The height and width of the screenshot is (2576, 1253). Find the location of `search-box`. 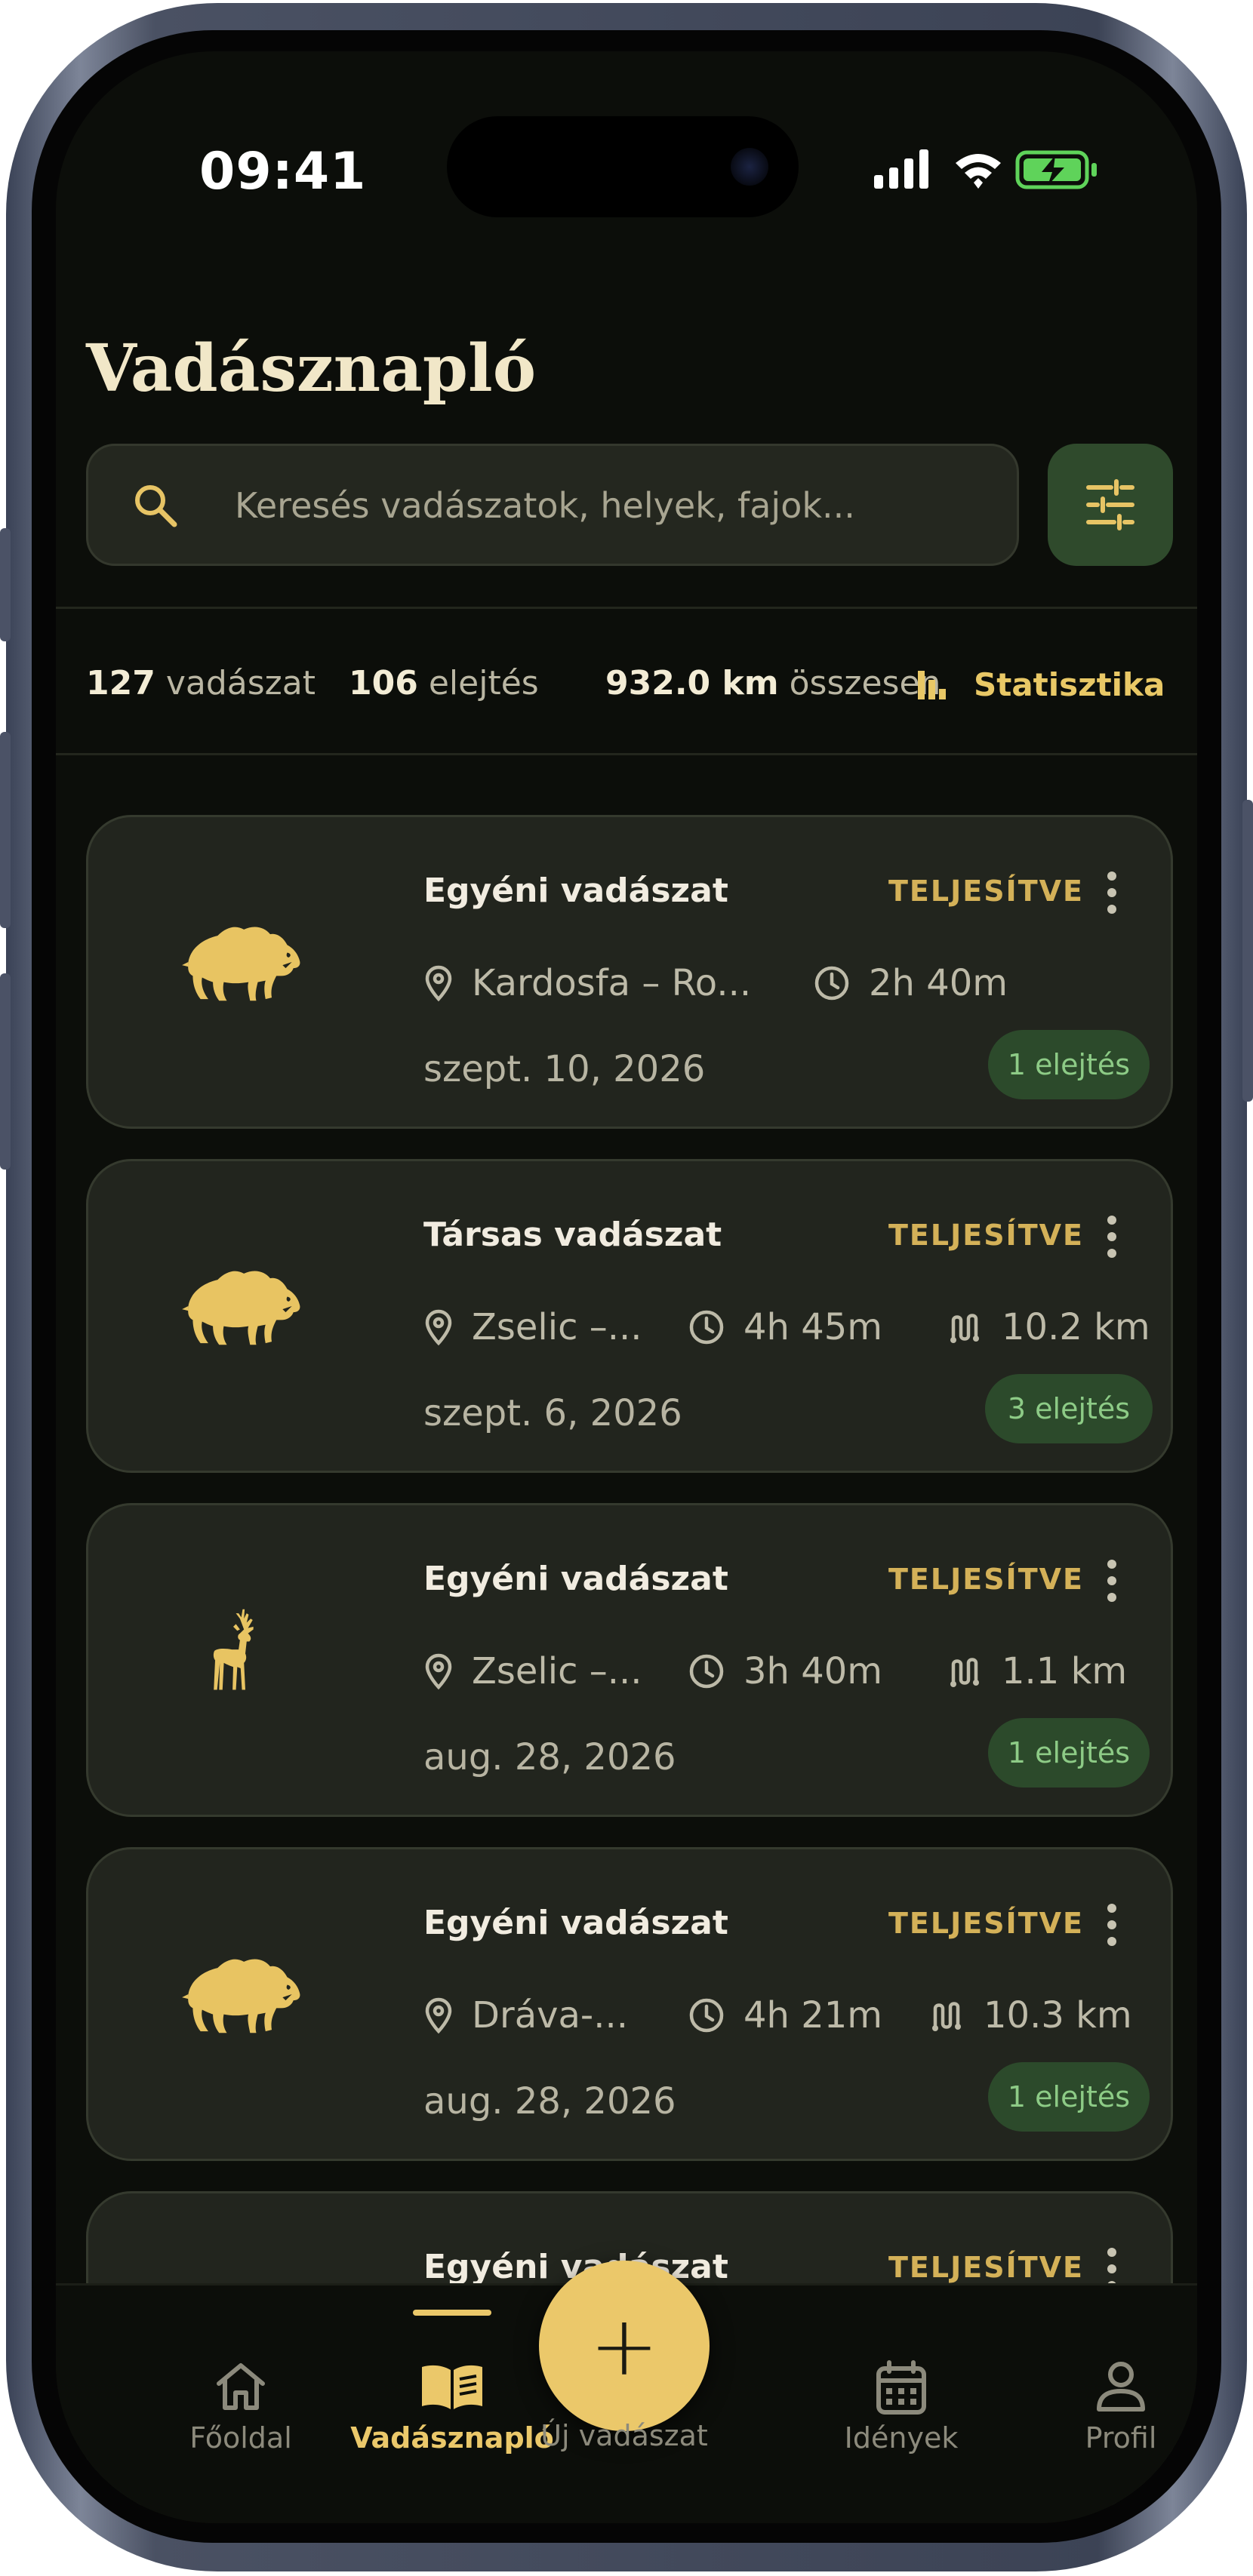

search-box is located at coordinates (552, 505).